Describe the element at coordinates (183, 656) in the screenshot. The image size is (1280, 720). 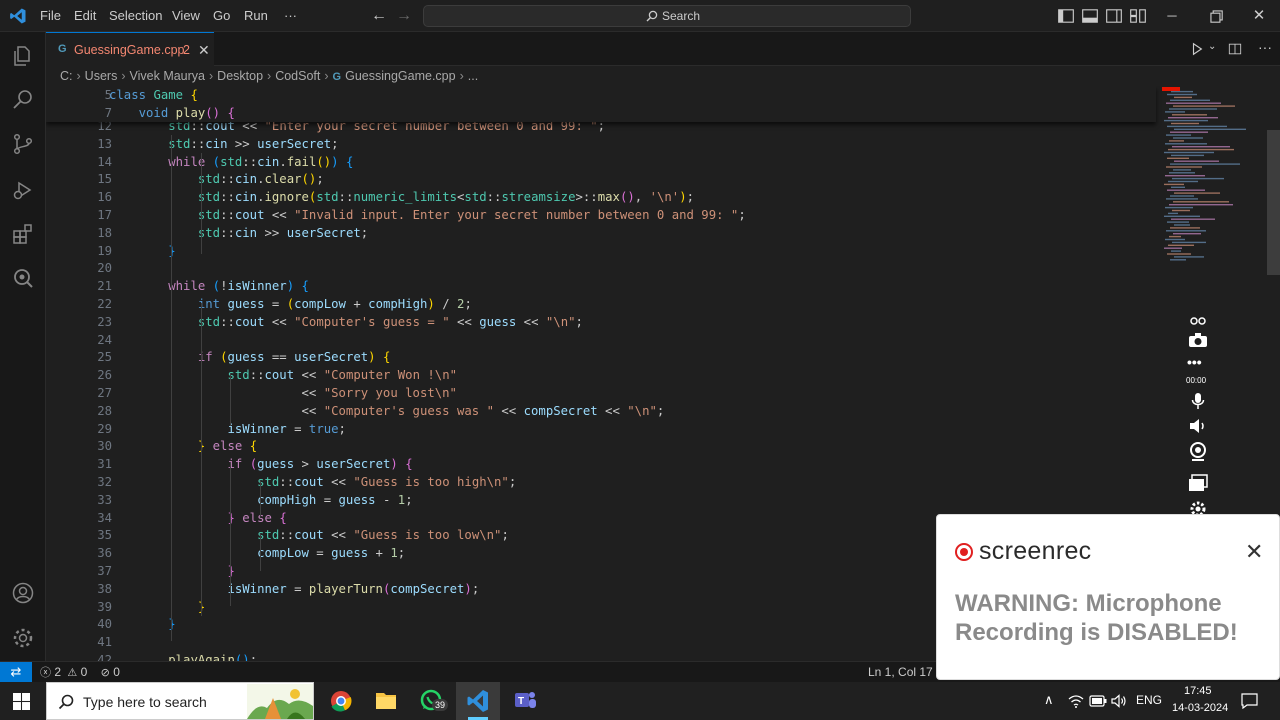
I see `code-text: playAgain();` at that location.